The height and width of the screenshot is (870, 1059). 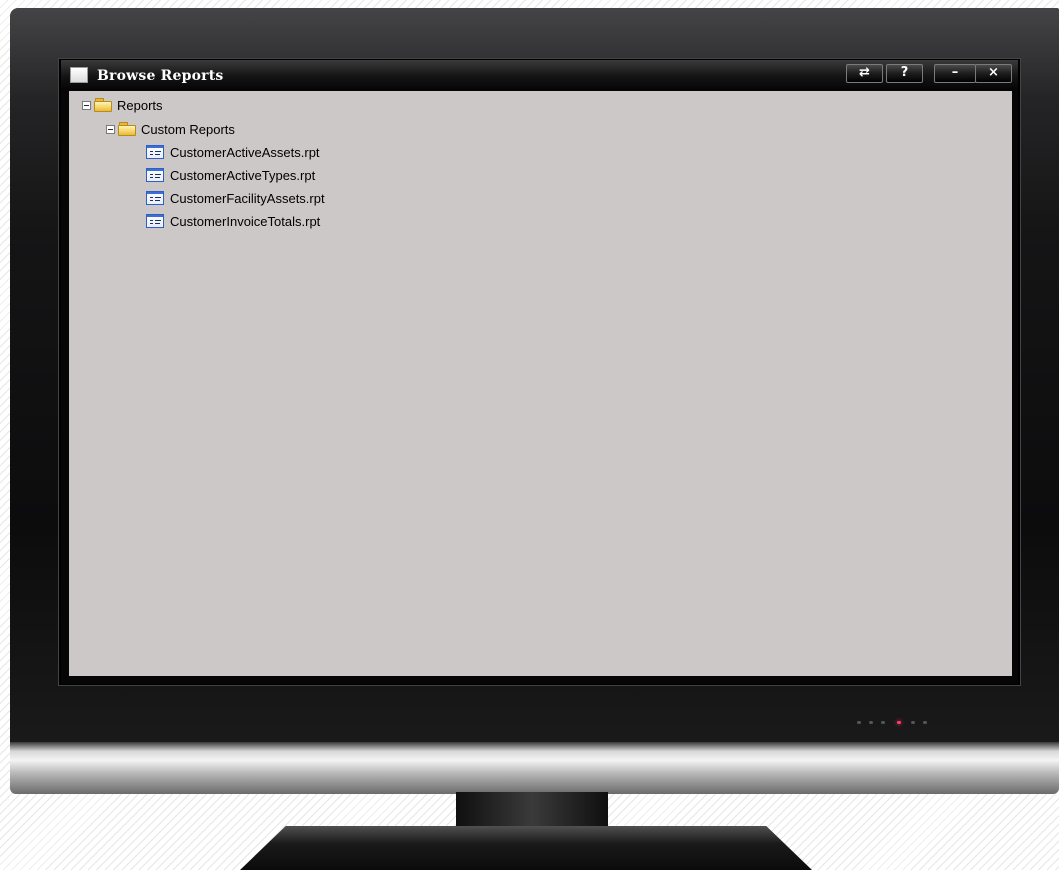 What do you see at coordinates (526, 848) in the screenshot?
I see `monitor-stand-base` at bounding box center [526, 848].